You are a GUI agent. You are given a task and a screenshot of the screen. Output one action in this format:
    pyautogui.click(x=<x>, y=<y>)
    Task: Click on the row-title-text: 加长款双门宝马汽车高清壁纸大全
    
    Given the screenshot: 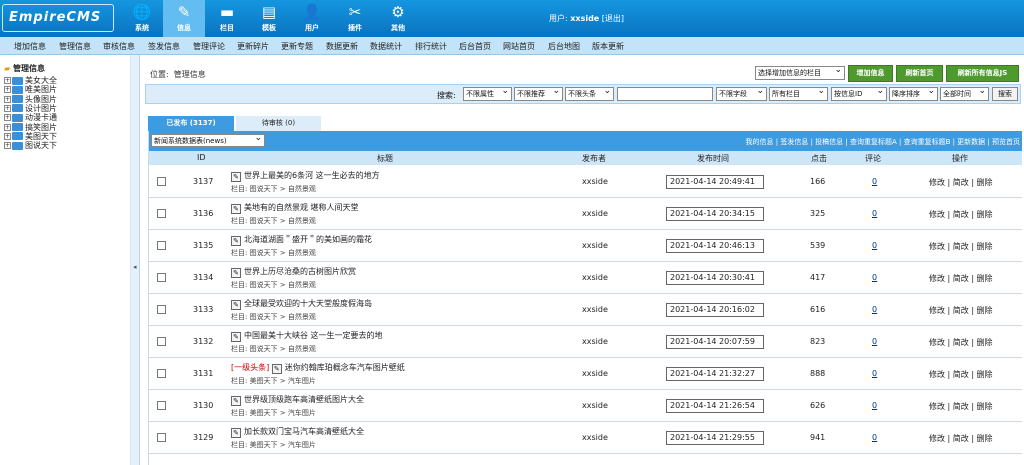 What is the action you would take?
    pyautogui.click(x=304, y=431)
    